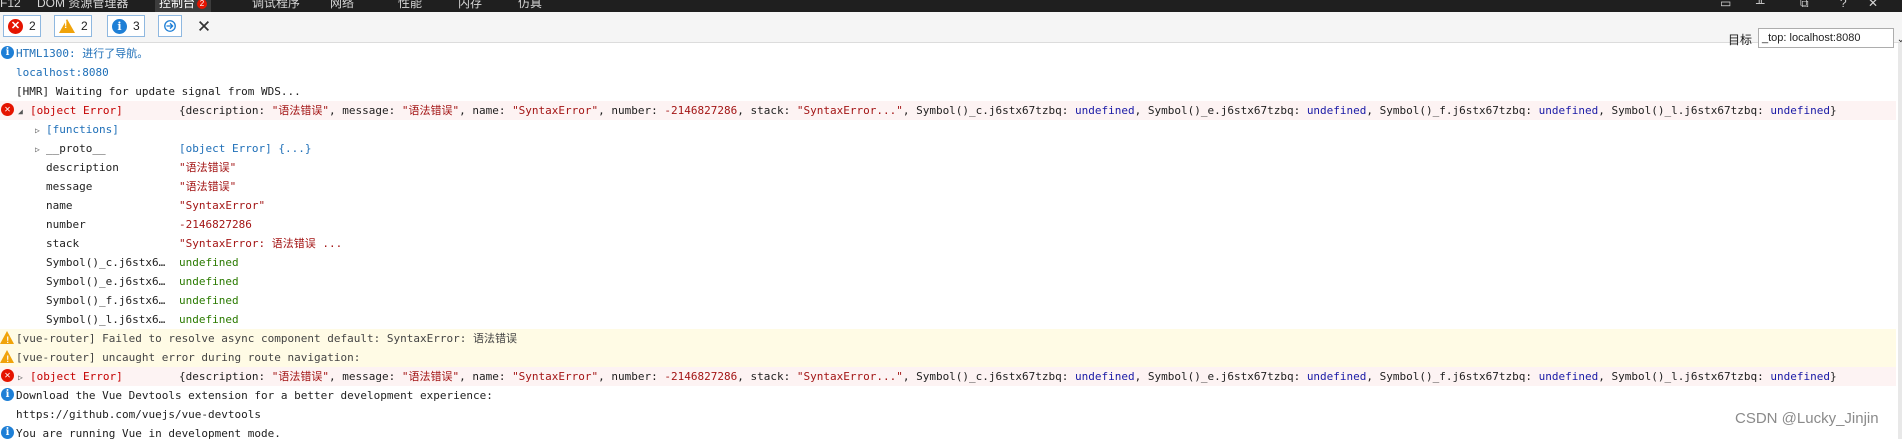  I want to click on console-message-url: localhost:8080, so click(948, 72).